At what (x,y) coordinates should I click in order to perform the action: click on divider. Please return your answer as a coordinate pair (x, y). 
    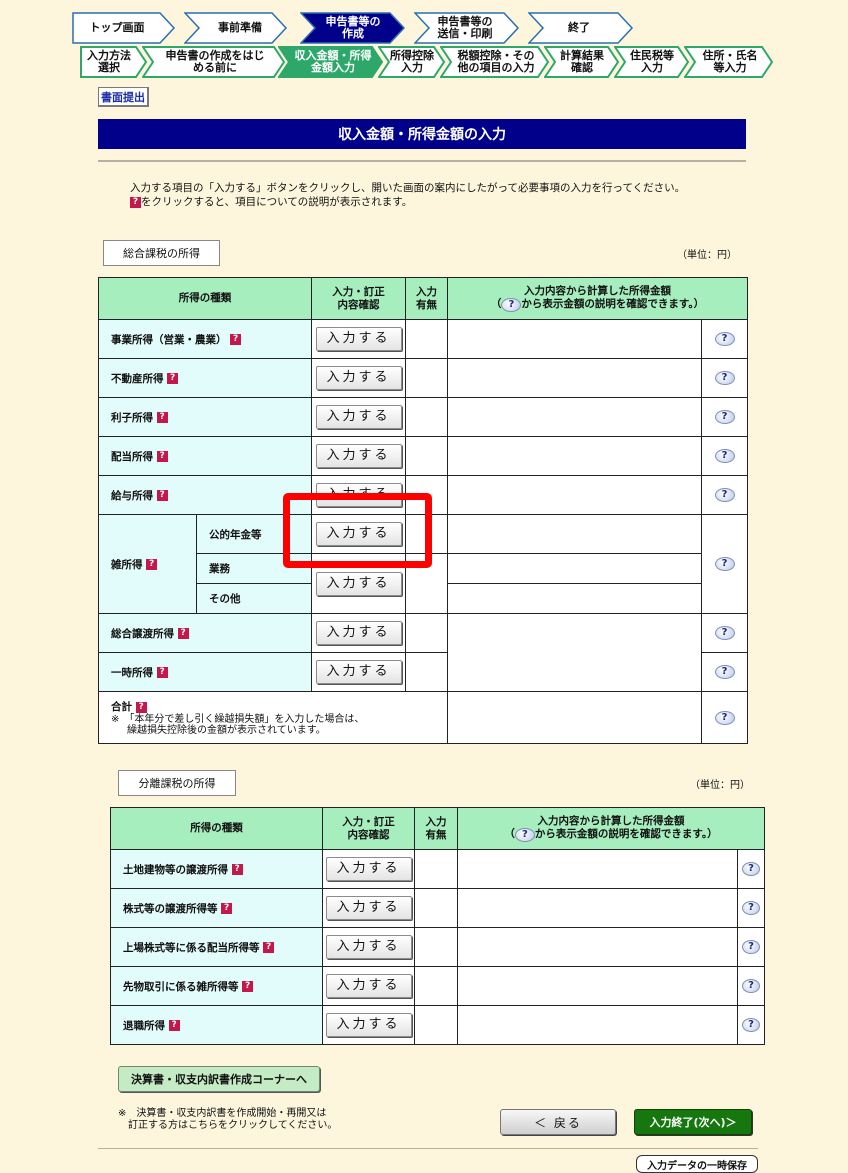
    Looking at the image, I should click on (428, 1148).